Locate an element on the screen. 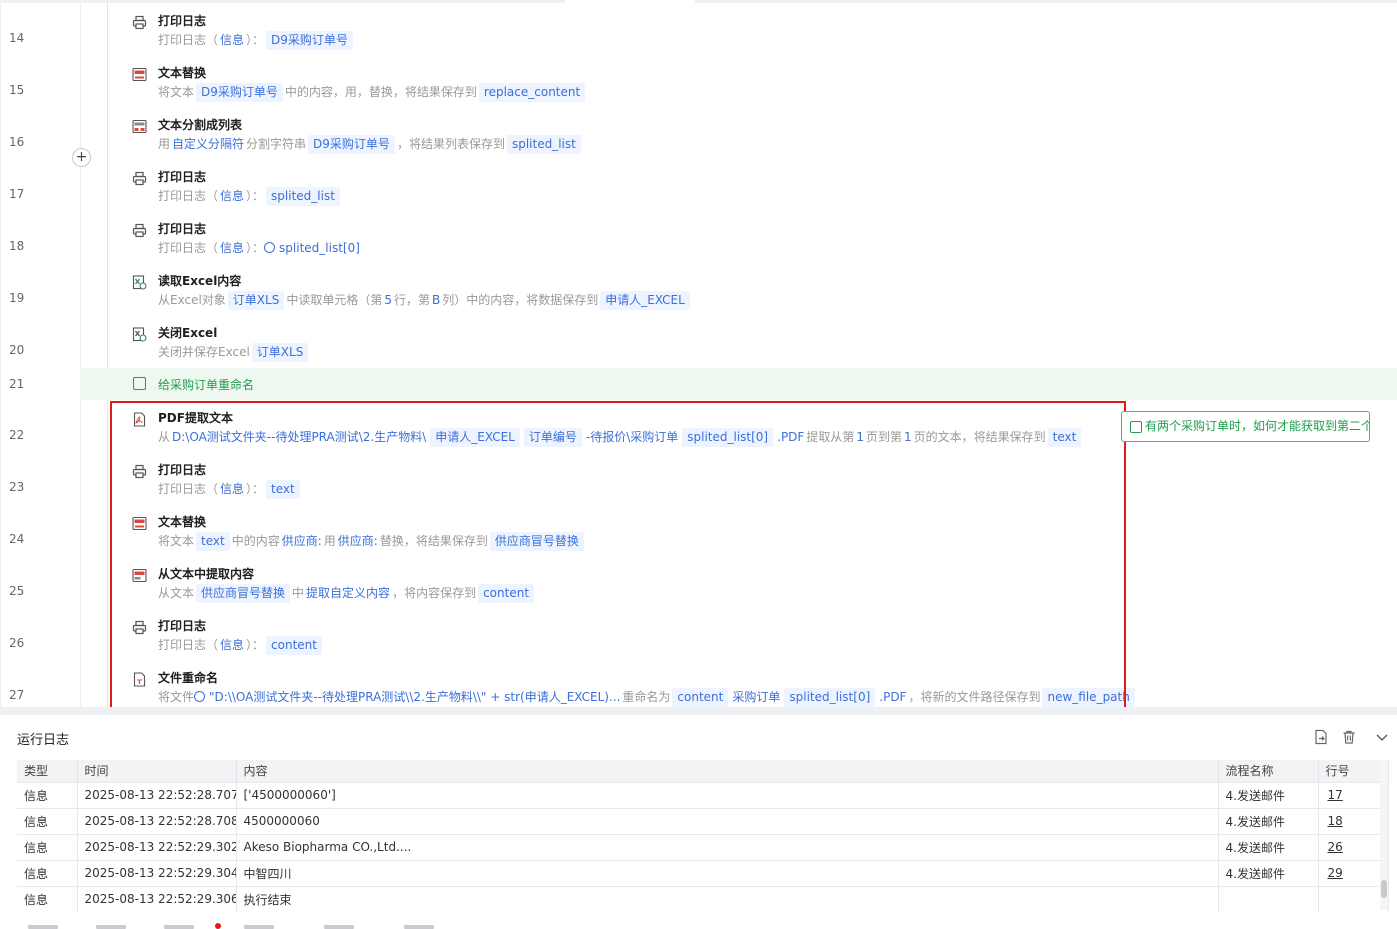 Image resolution: width=1397 pixels, height=929 pixels. column-header: 类型 is located at coordinates (47, 771).